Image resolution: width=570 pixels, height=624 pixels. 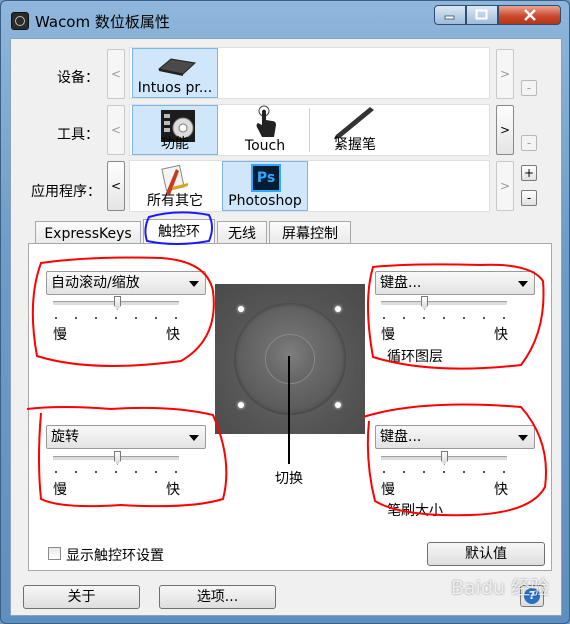 I want to click on application-remove-button: -, so click(x=529, y=198).